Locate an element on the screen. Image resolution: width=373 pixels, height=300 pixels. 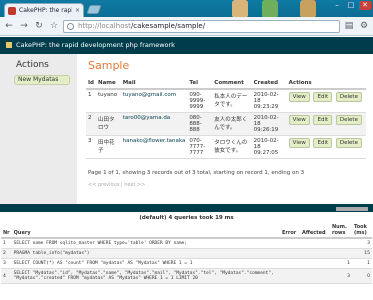
minimize-icon: – is located at coordinates (337, 5).